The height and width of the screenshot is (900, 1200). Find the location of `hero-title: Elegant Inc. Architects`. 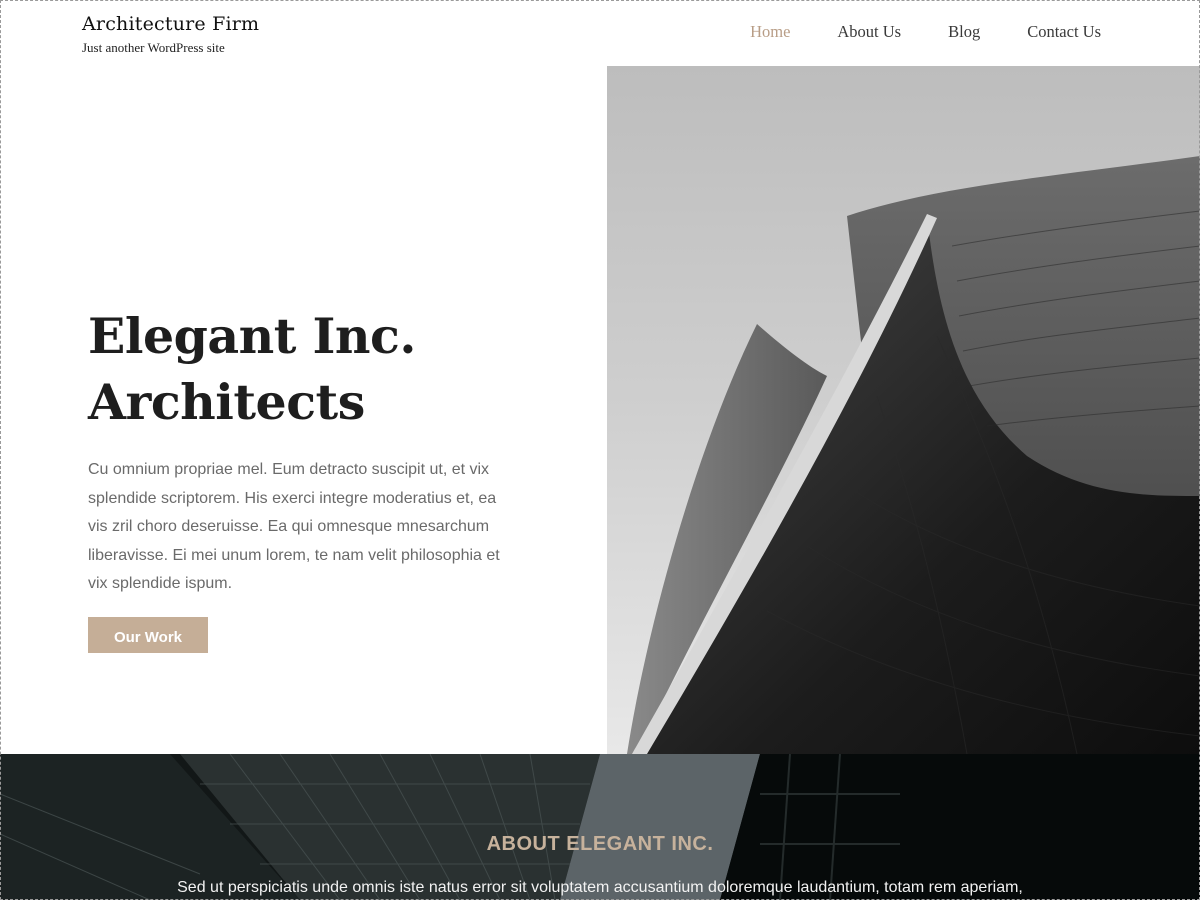

hero-title: Elegant Inc. Architects is located at coordinates (252, 369).